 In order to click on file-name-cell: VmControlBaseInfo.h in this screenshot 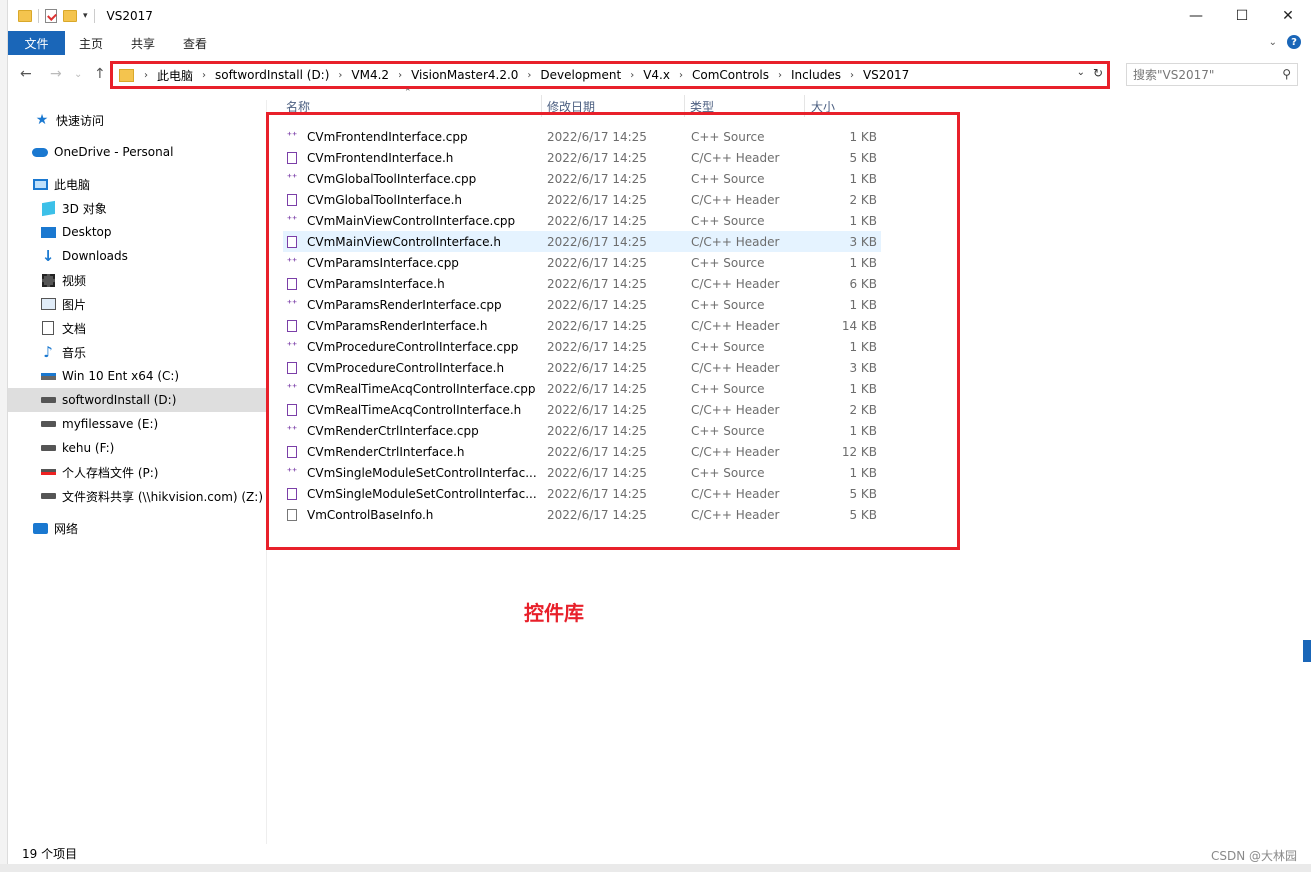, I will do `click(413, 515)`.